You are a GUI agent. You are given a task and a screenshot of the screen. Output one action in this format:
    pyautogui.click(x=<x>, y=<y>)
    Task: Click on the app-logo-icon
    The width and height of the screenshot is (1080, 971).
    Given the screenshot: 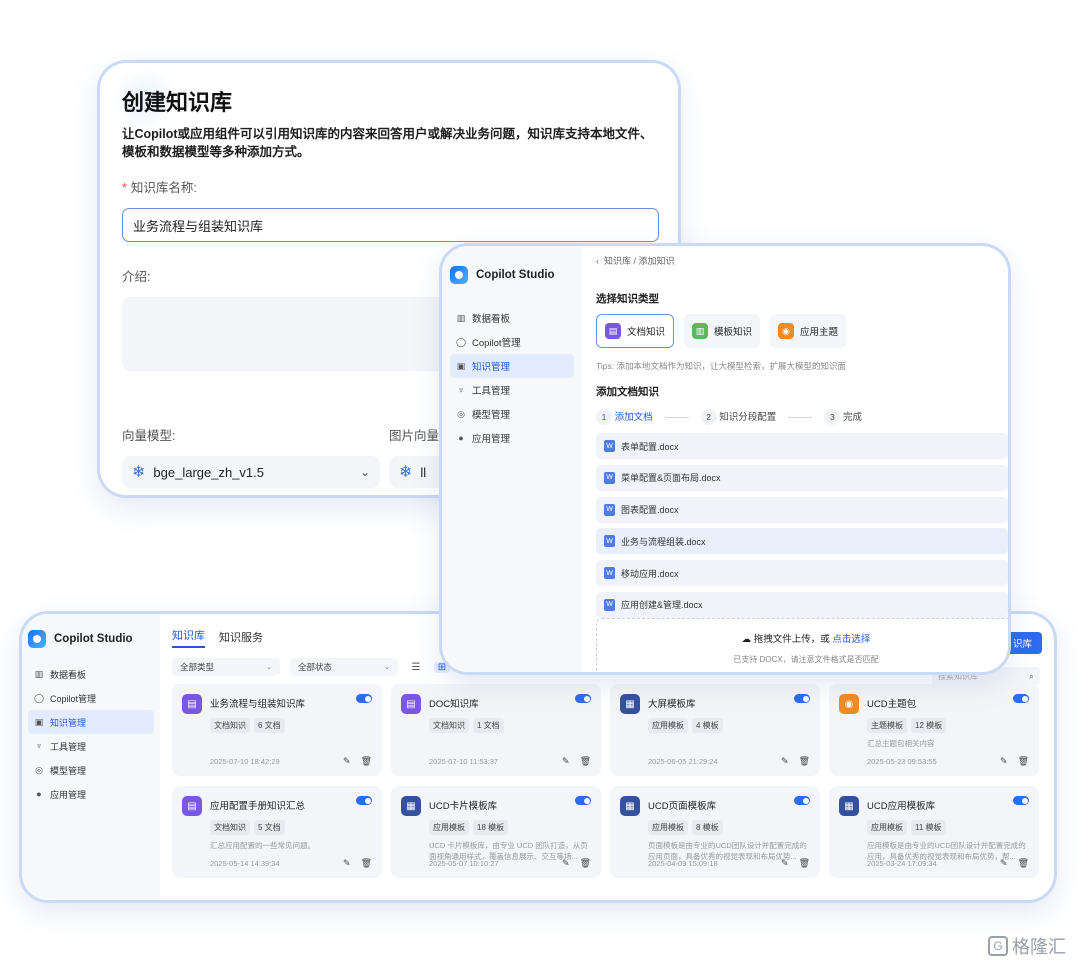 What is the action you would take?
    pyautogui.click(x=37, y=639)
    